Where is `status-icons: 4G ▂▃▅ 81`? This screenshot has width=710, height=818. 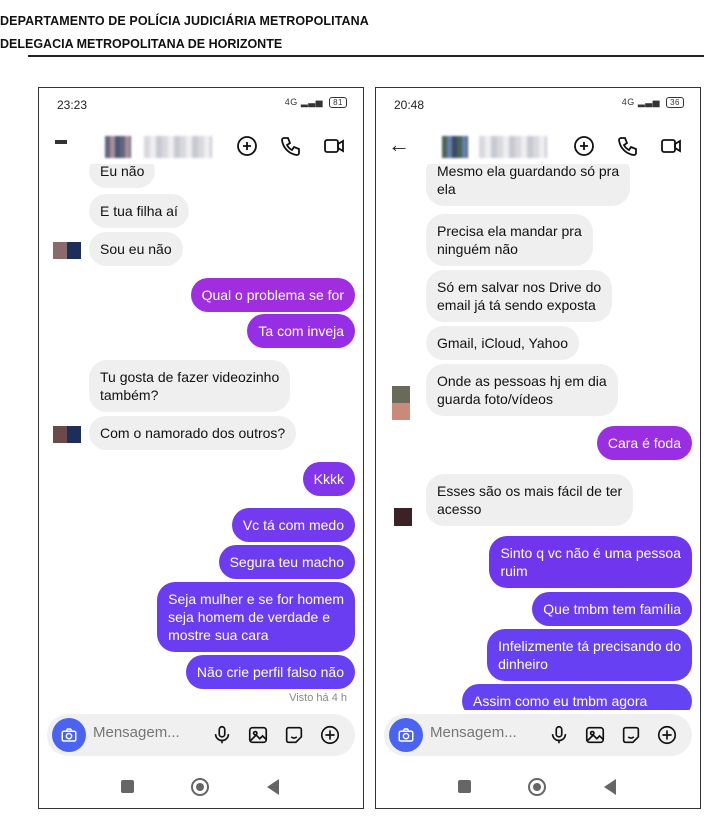 status-icons: 4G ▂▃▅ 81 is located at coordinates (316, 102).